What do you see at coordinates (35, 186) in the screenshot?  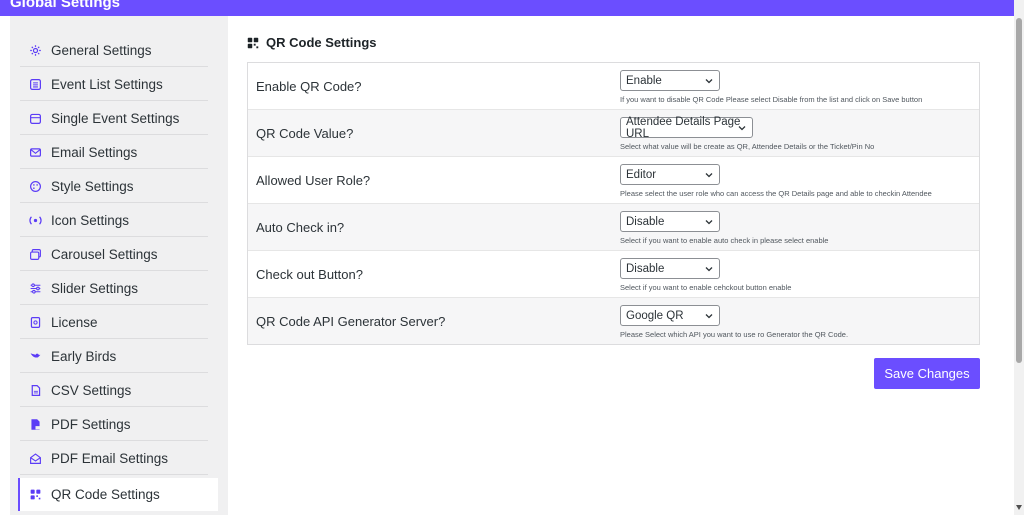 I see `palette-icon` at bounding box center [35, 186].